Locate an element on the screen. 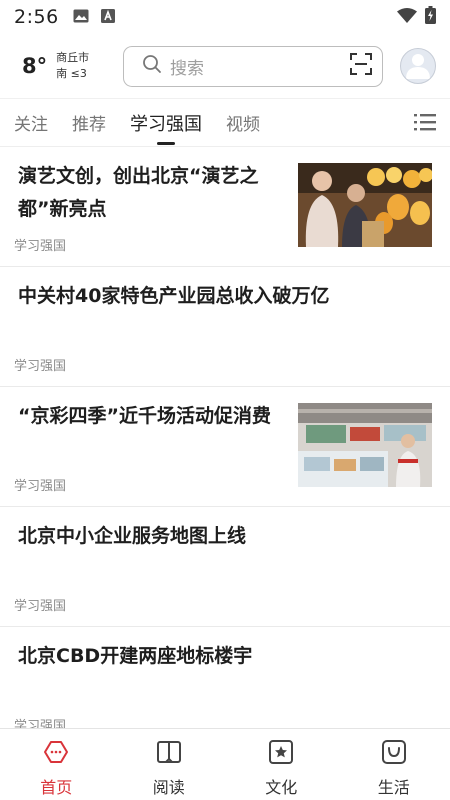  search-input: 搜索 is located at coordinates (253, 66).